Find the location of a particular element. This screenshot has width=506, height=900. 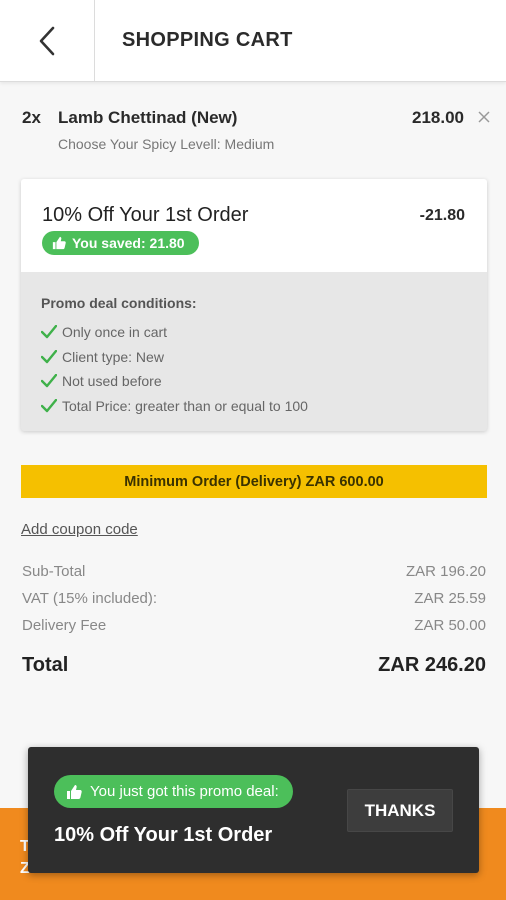

item-price: 218.00 is located at coordinates (438, 117).